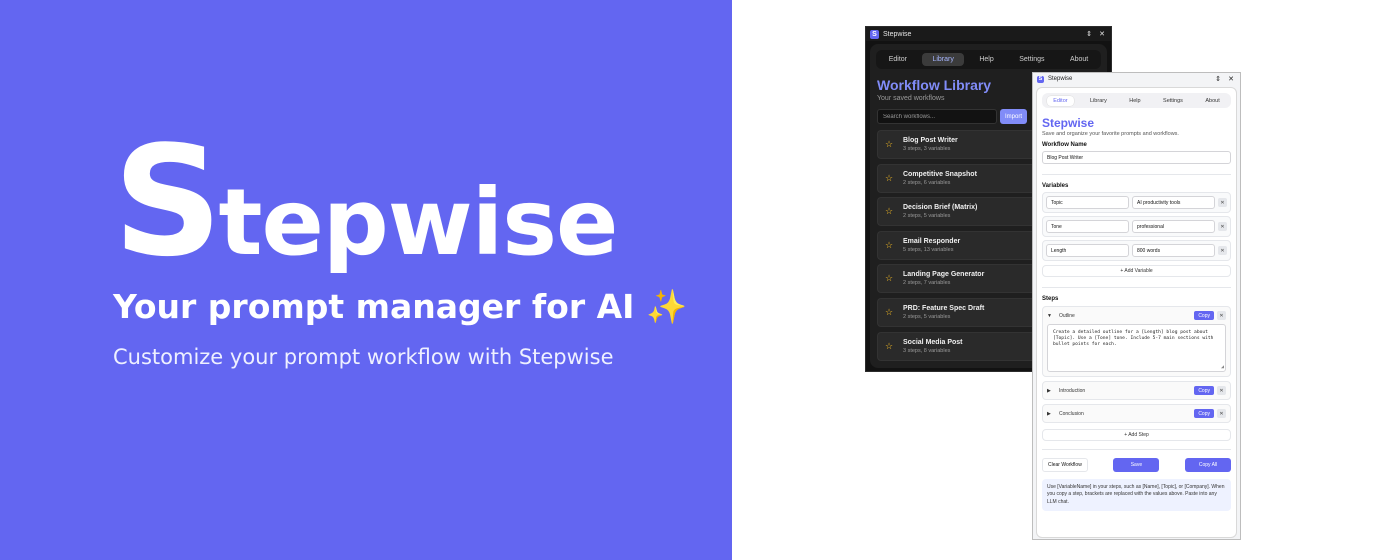 The height and width of the screenshot is (560, 1400). Describe the element at coordinates (1173, 202) in the screenshot. I see `variable-value-input: AI productivity tools` at that location.